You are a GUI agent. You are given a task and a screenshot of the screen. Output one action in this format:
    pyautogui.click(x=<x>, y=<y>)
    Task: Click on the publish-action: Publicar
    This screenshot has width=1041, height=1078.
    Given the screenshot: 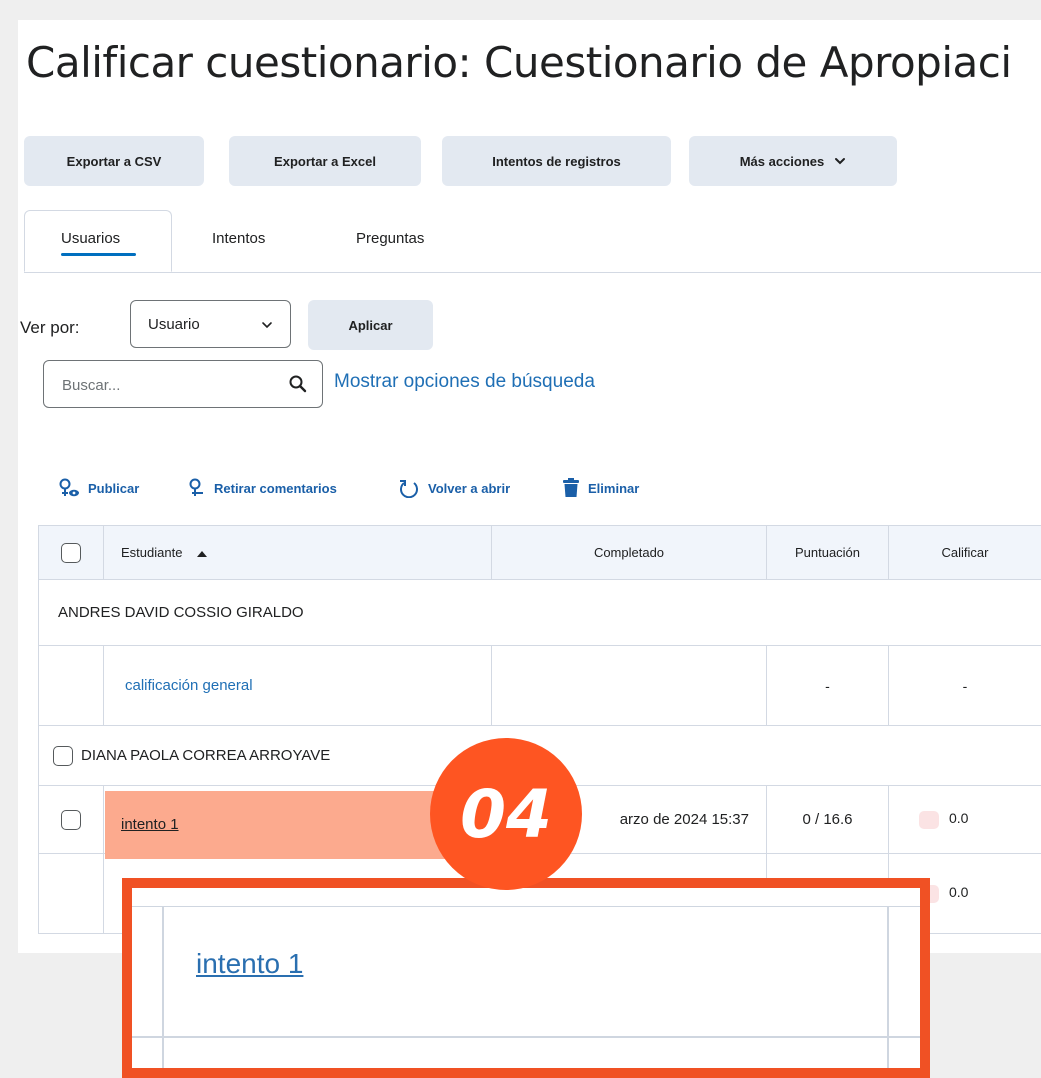 What is the action you would take?
    pyautogui.click(x=98, y=488)
    